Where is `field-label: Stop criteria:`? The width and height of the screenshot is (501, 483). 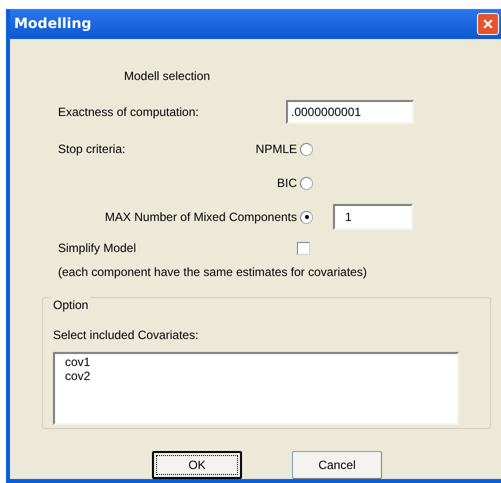 field-label: Stop criteria: is located at coordinates (92, 149).